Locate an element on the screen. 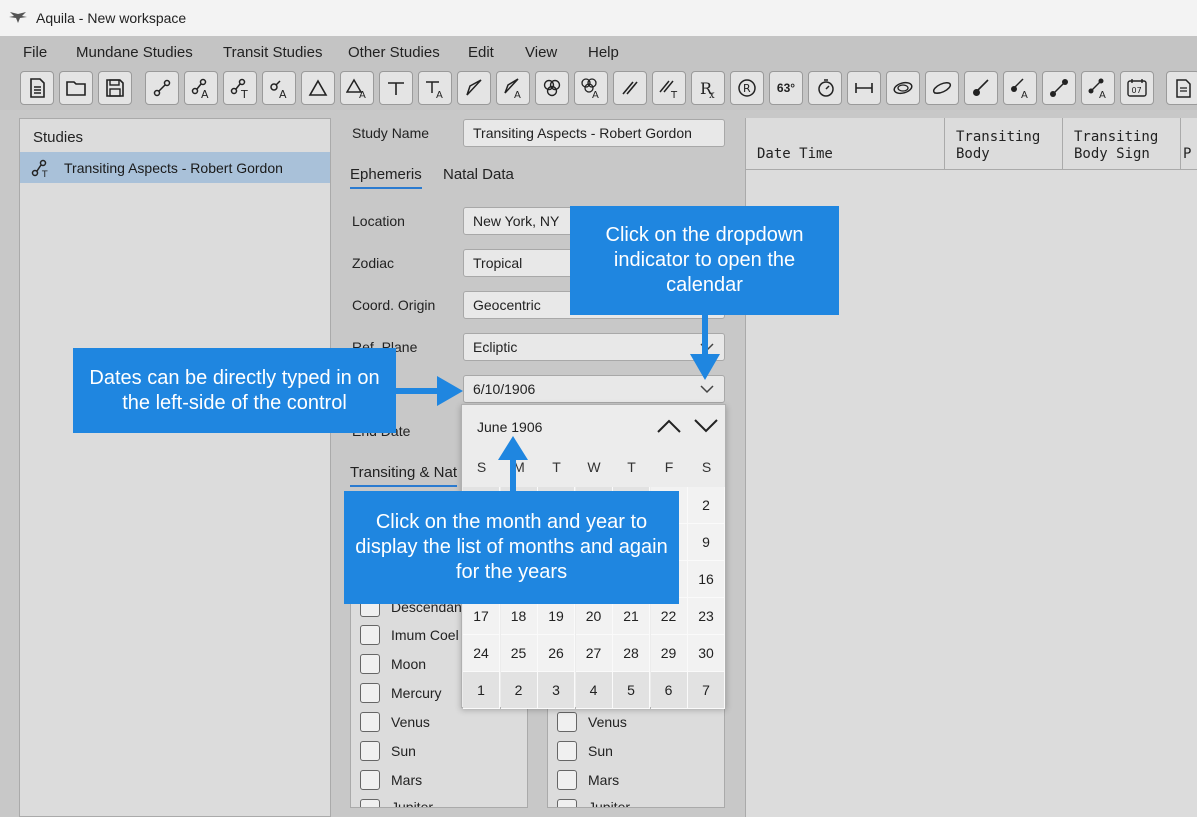 This screenshot has width=1197, height=817. circles-a-icon: A is located at coordinates (591, 88).